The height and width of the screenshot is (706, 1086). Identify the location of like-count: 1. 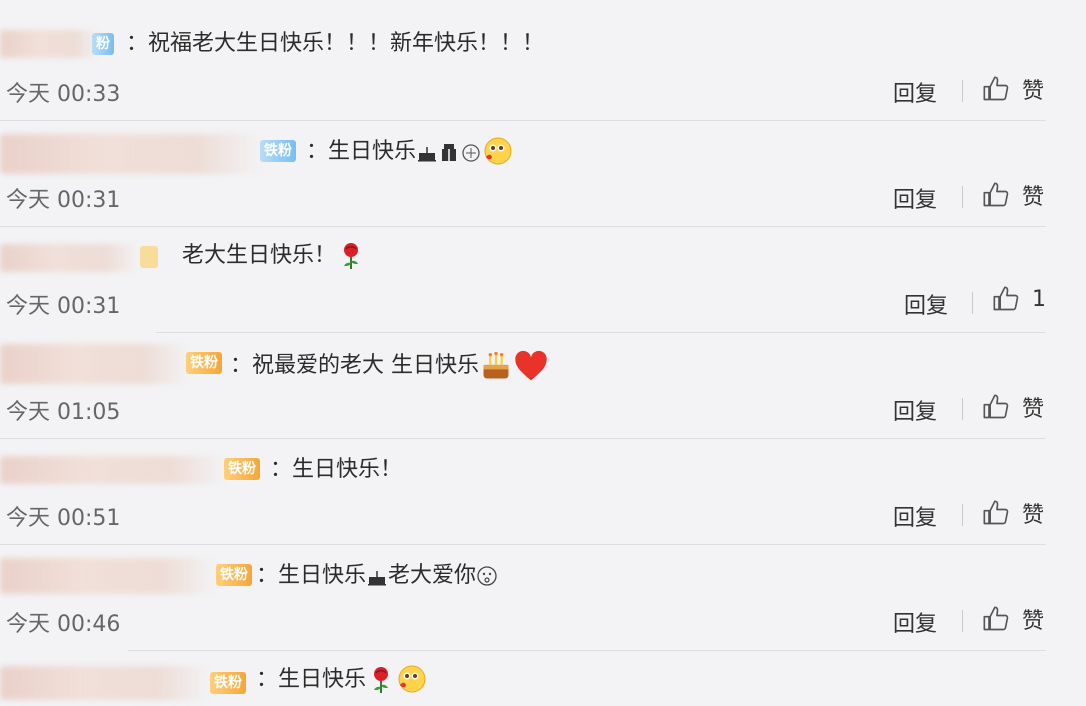
(1039, 299).